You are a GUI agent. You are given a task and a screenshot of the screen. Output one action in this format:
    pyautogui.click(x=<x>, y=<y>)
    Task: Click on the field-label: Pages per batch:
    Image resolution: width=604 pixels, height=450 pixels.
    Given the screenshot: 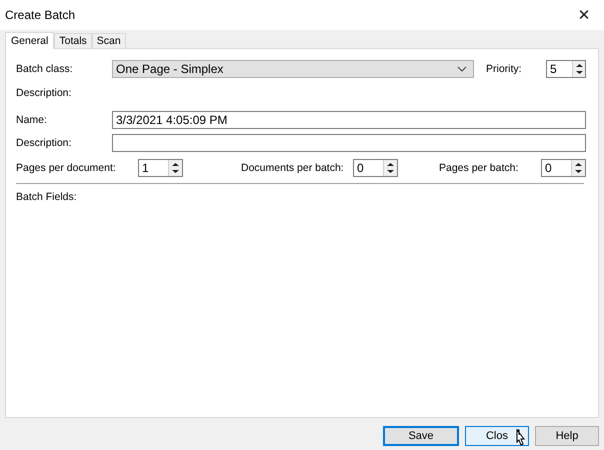 What is the action you would take?
    pyautogui.click(x=479, y=168)
    